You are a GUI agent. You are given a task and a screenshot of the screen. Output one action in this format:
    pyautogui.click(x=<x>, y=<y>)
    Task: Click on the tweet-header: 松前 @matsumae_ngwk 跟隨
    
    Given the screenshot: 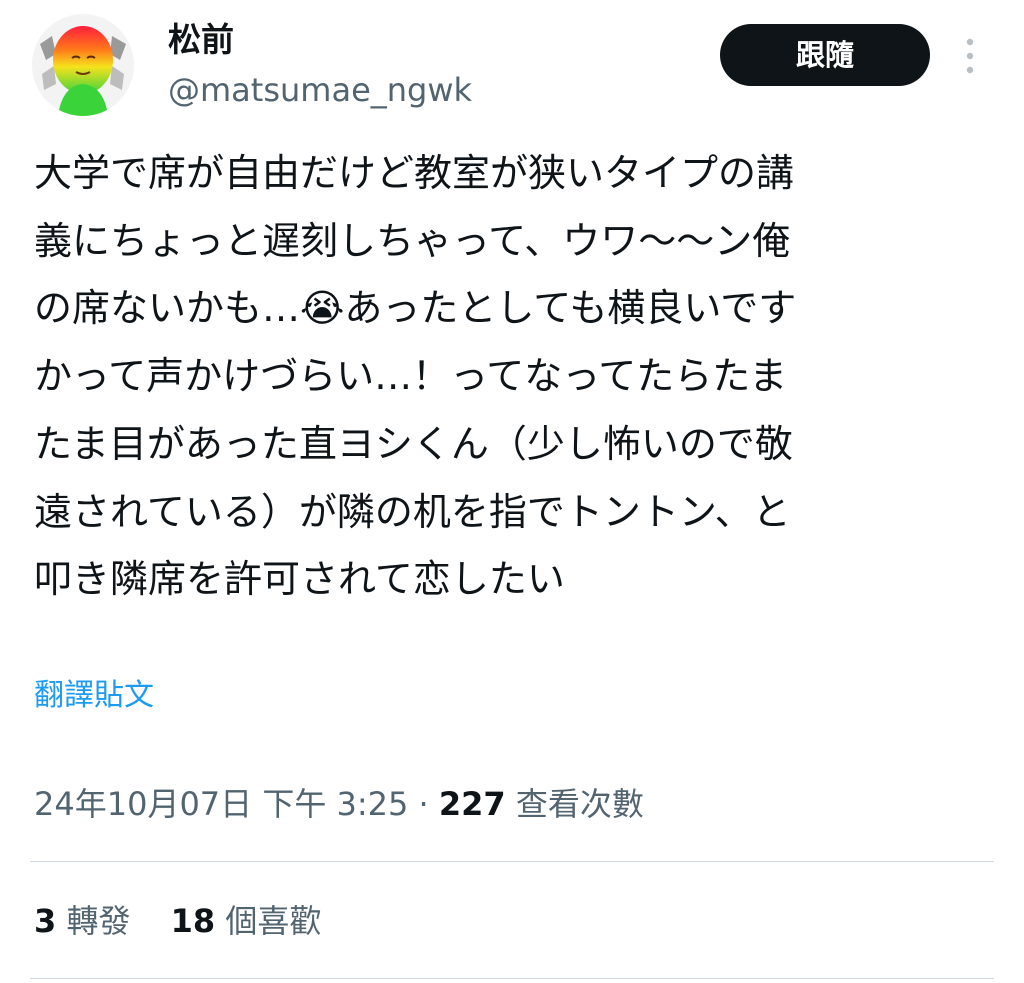 What is the action you would take?
    pyautogui.click(x=512, y=65)
    